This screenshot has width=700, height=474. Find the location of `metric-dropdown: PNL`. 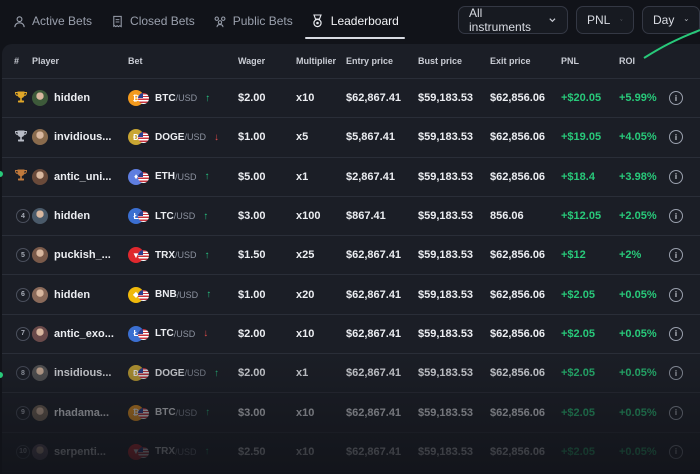

metric-dropdown: PNL is located at coordinates (605, 20).